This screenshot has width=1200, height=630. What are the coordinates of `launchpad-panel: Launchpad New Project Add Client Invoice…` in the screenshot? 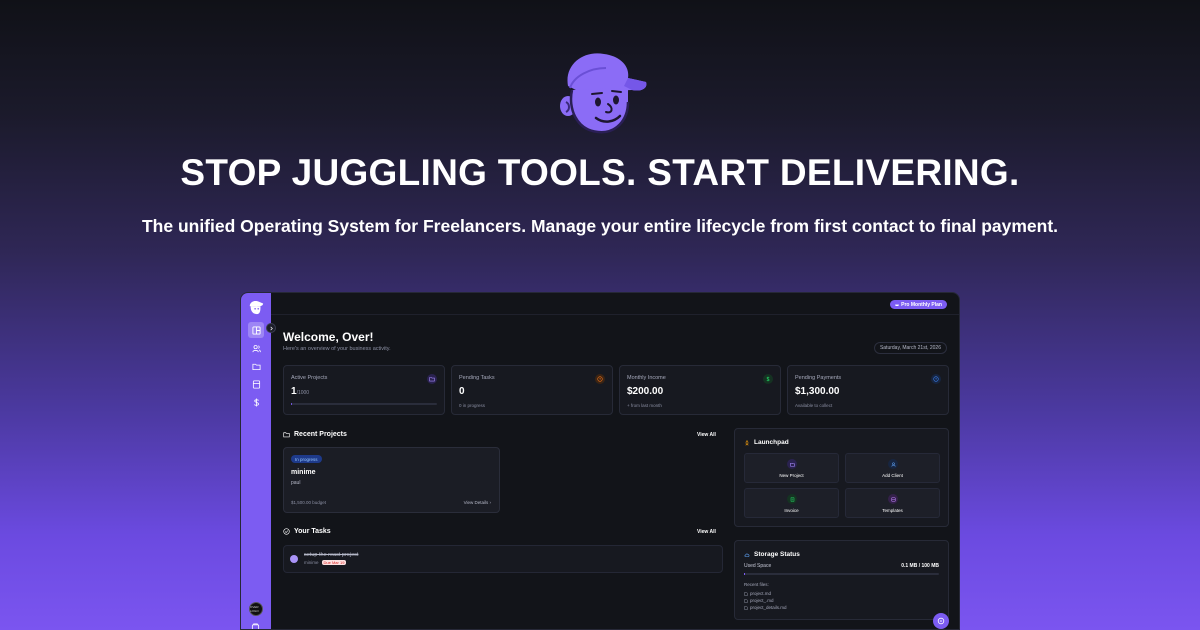 It's located at (841, 477).